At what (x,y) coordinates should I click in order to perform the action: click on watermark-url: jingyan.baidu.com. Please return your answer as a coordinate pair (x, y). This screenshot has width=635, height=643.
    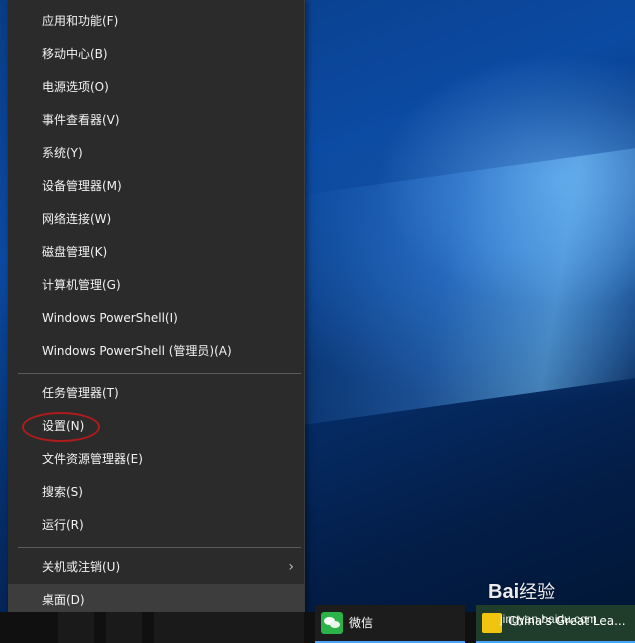
    Looking at the image, I should click on (548, 619).